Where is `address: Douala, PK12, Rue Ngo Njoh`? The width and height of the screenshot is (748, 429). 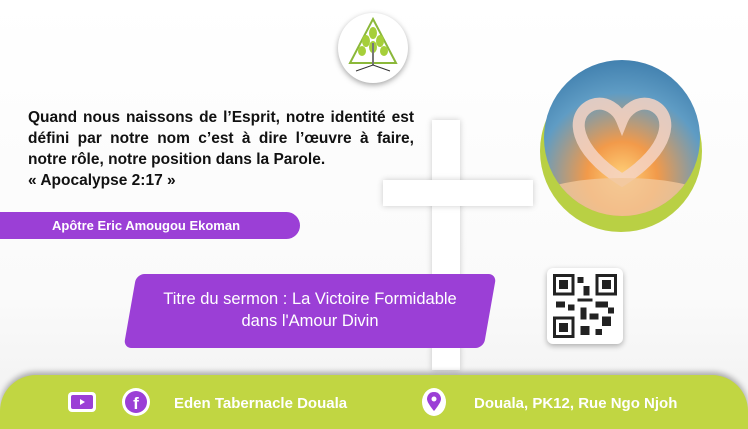 address: Douala, PK12, Rue Ngo Njoh is located at coordinates (576, 403).